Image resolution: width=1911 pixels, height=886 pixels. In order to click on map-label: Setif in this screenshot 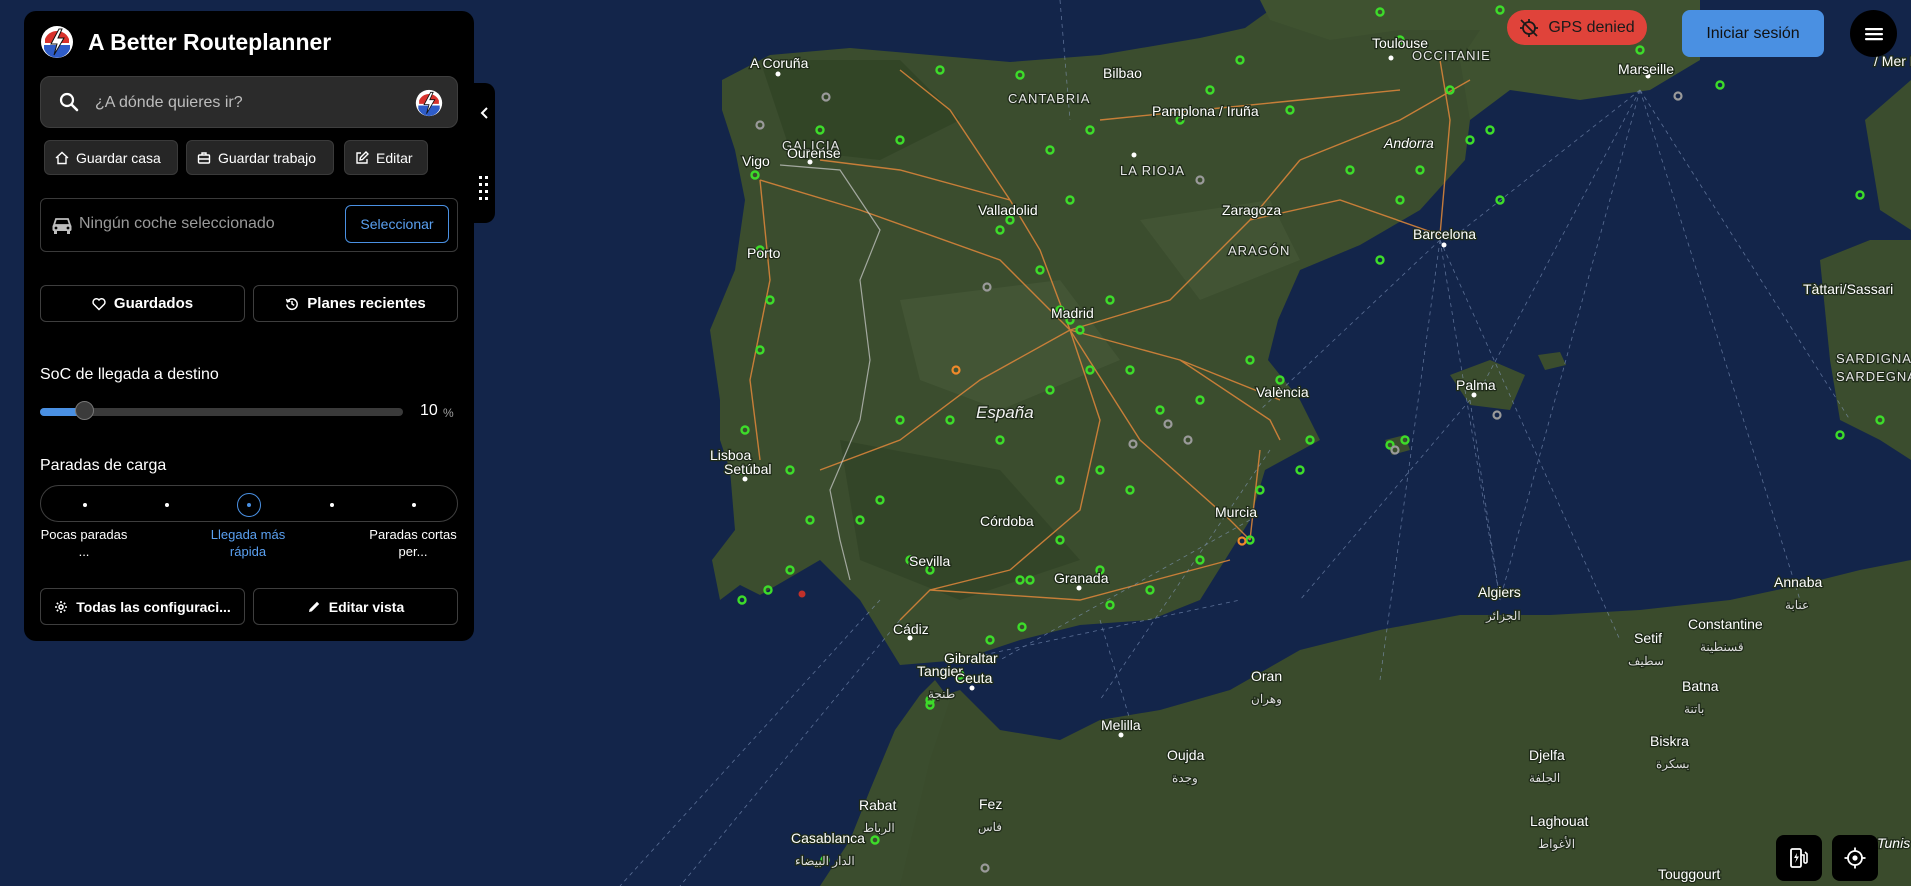, I will do `click(1648, 638)`.